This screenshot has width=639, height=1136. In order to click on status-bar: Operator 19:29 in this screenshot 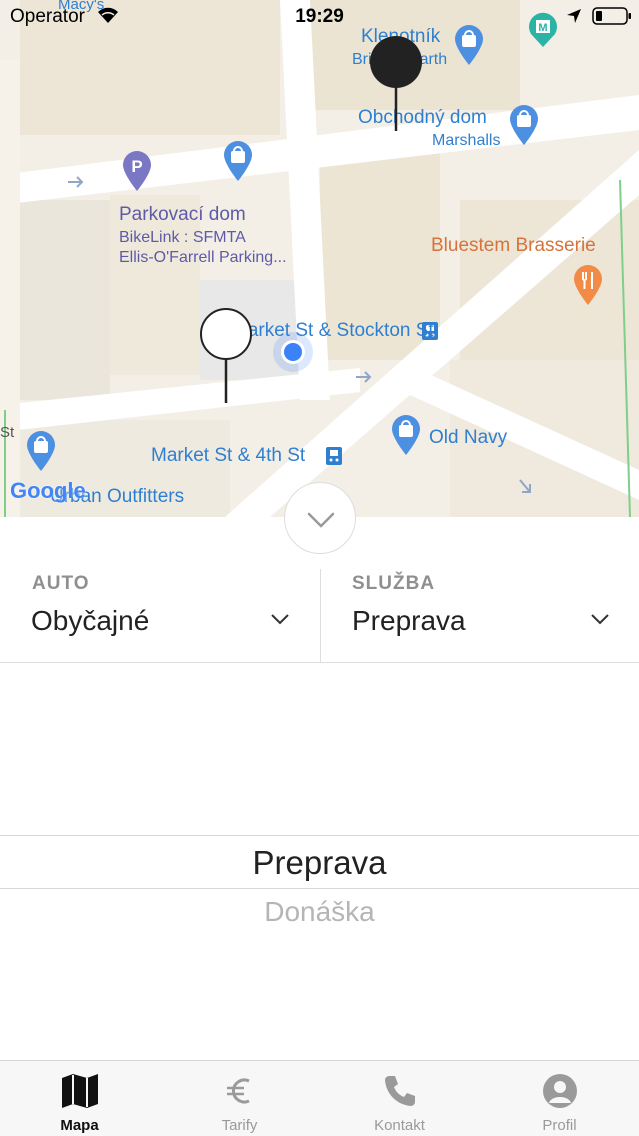, I will do `click(319, 17)`.